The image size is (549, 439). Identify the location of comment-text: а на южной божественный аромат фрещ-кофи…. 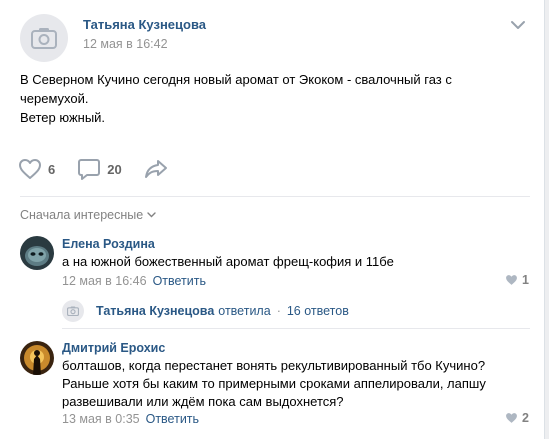
(228, 261).